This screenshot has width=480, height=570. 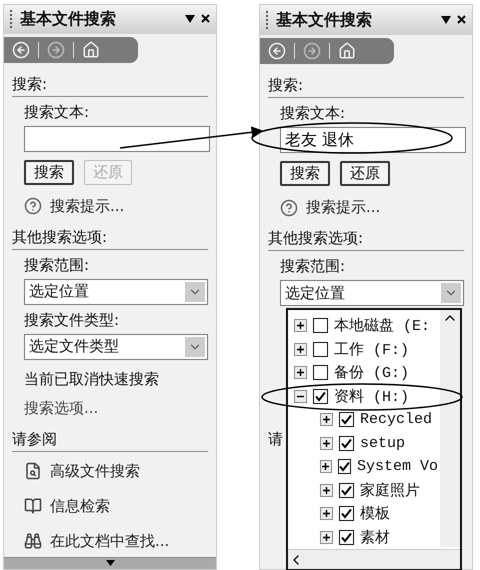 What do you see at coordinates (365, 173) in the screenshot?
I see `reset-button: 还原` at bounding box center [365, 173].